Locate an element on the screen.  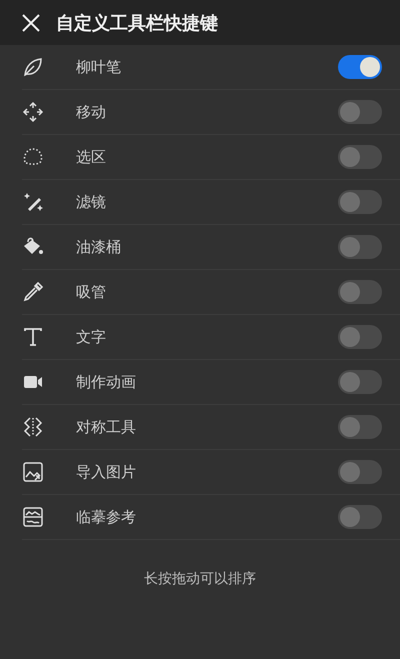
lasso-icon is located at coordinates (33, 157).